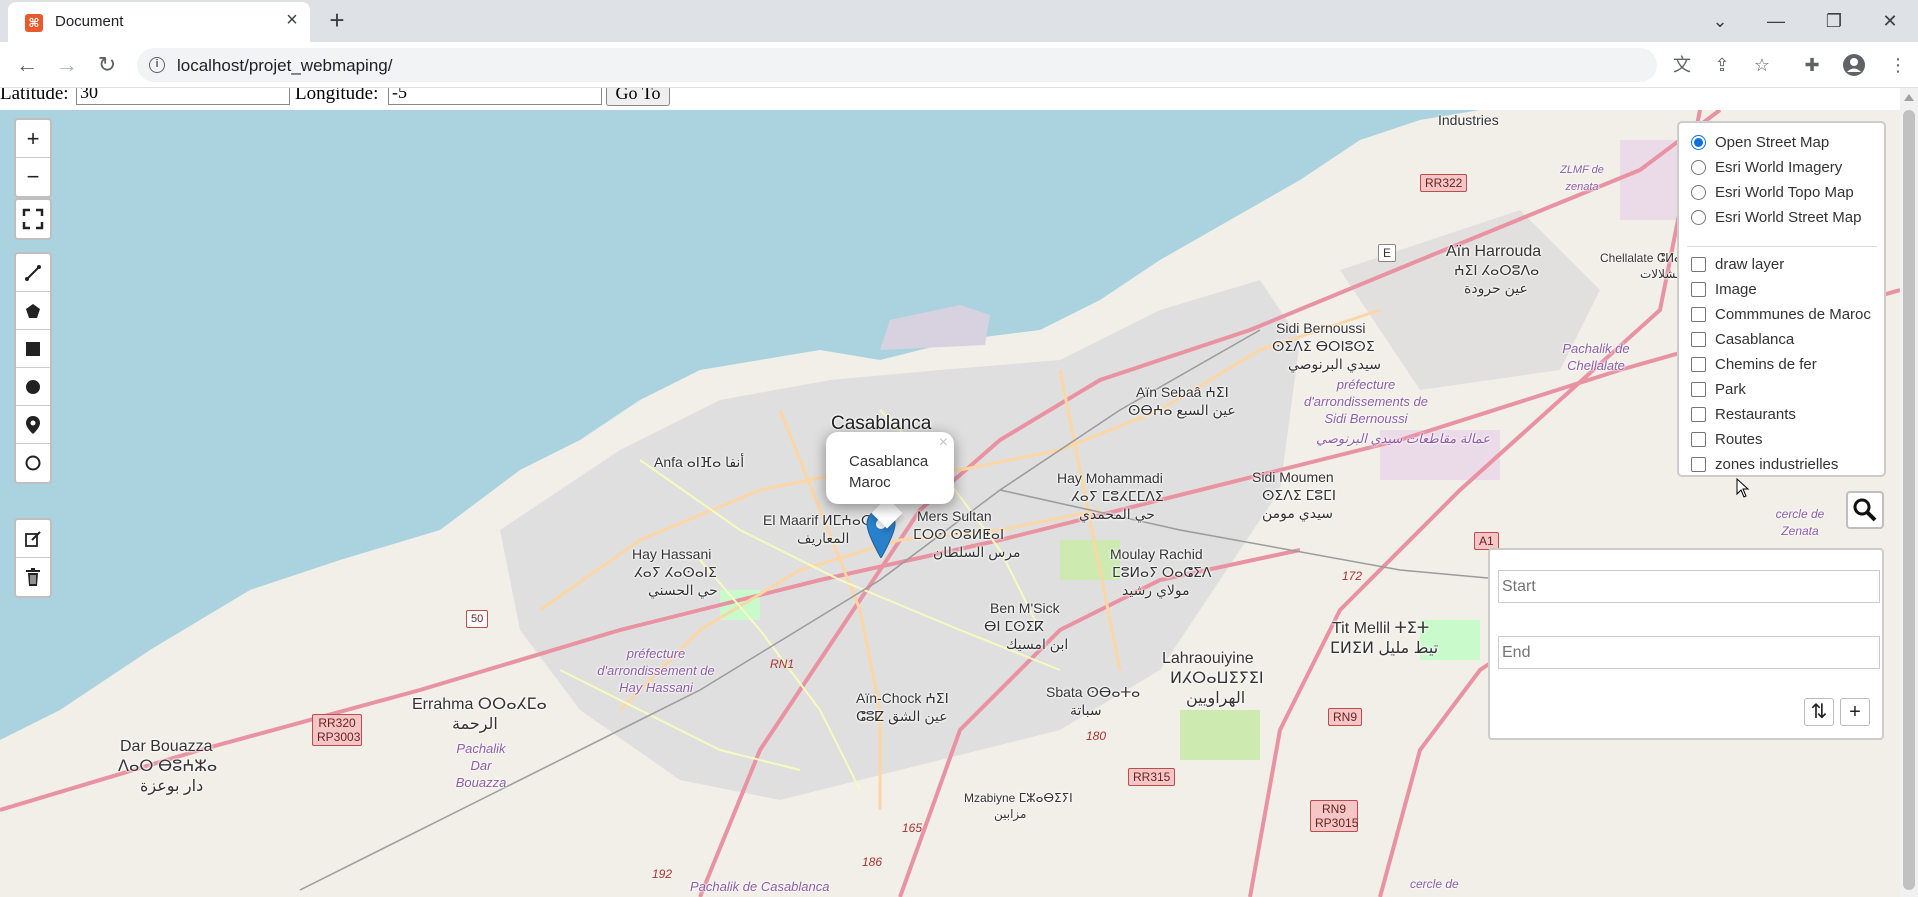  Describe the element at coordinates (1096, 736) in the screenshot. I see `road-shield: 180` at that location.